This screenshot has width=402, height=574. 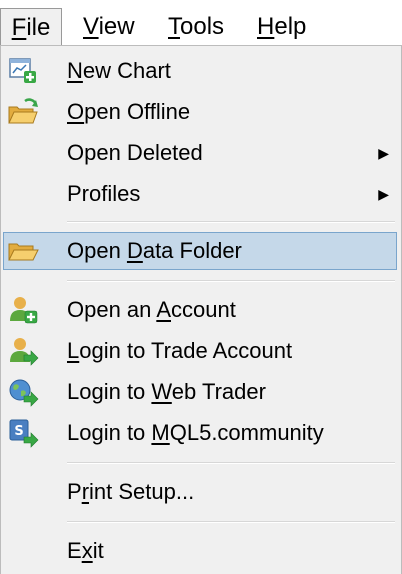 I want to click on label-pre: Open Deleted, so click(x=135, y=152).